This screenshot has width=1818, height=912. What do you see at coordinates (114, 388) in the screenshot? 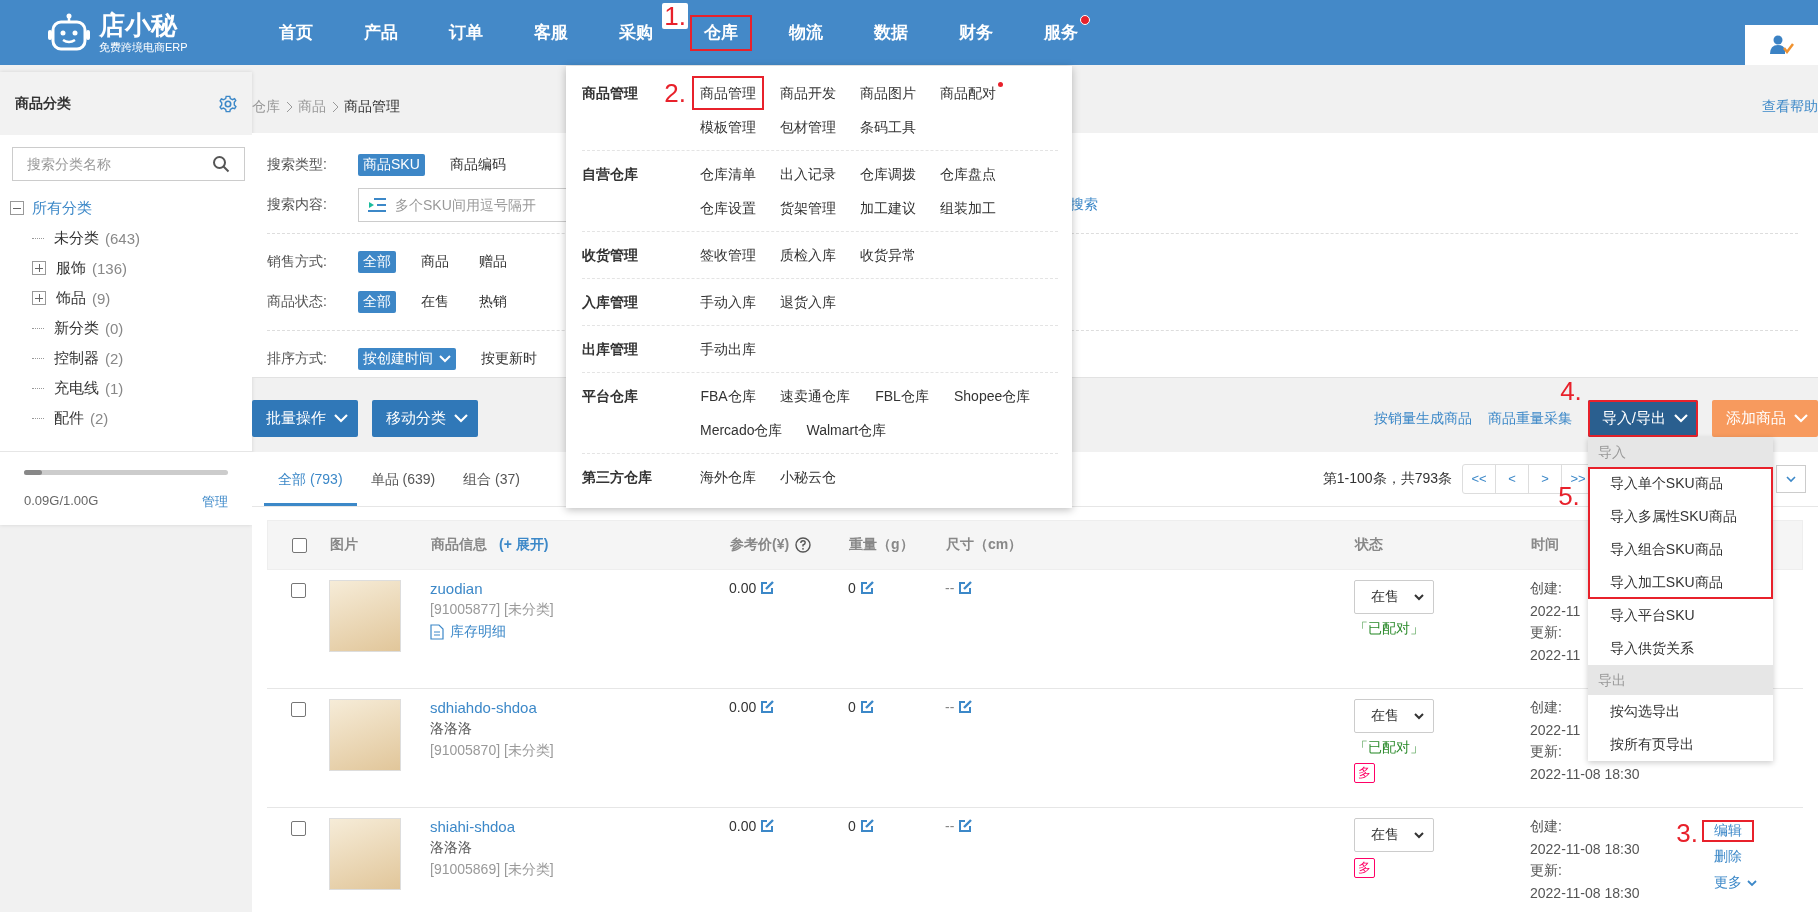
I see `item-count: (1)` at bounding box center [114, 388].